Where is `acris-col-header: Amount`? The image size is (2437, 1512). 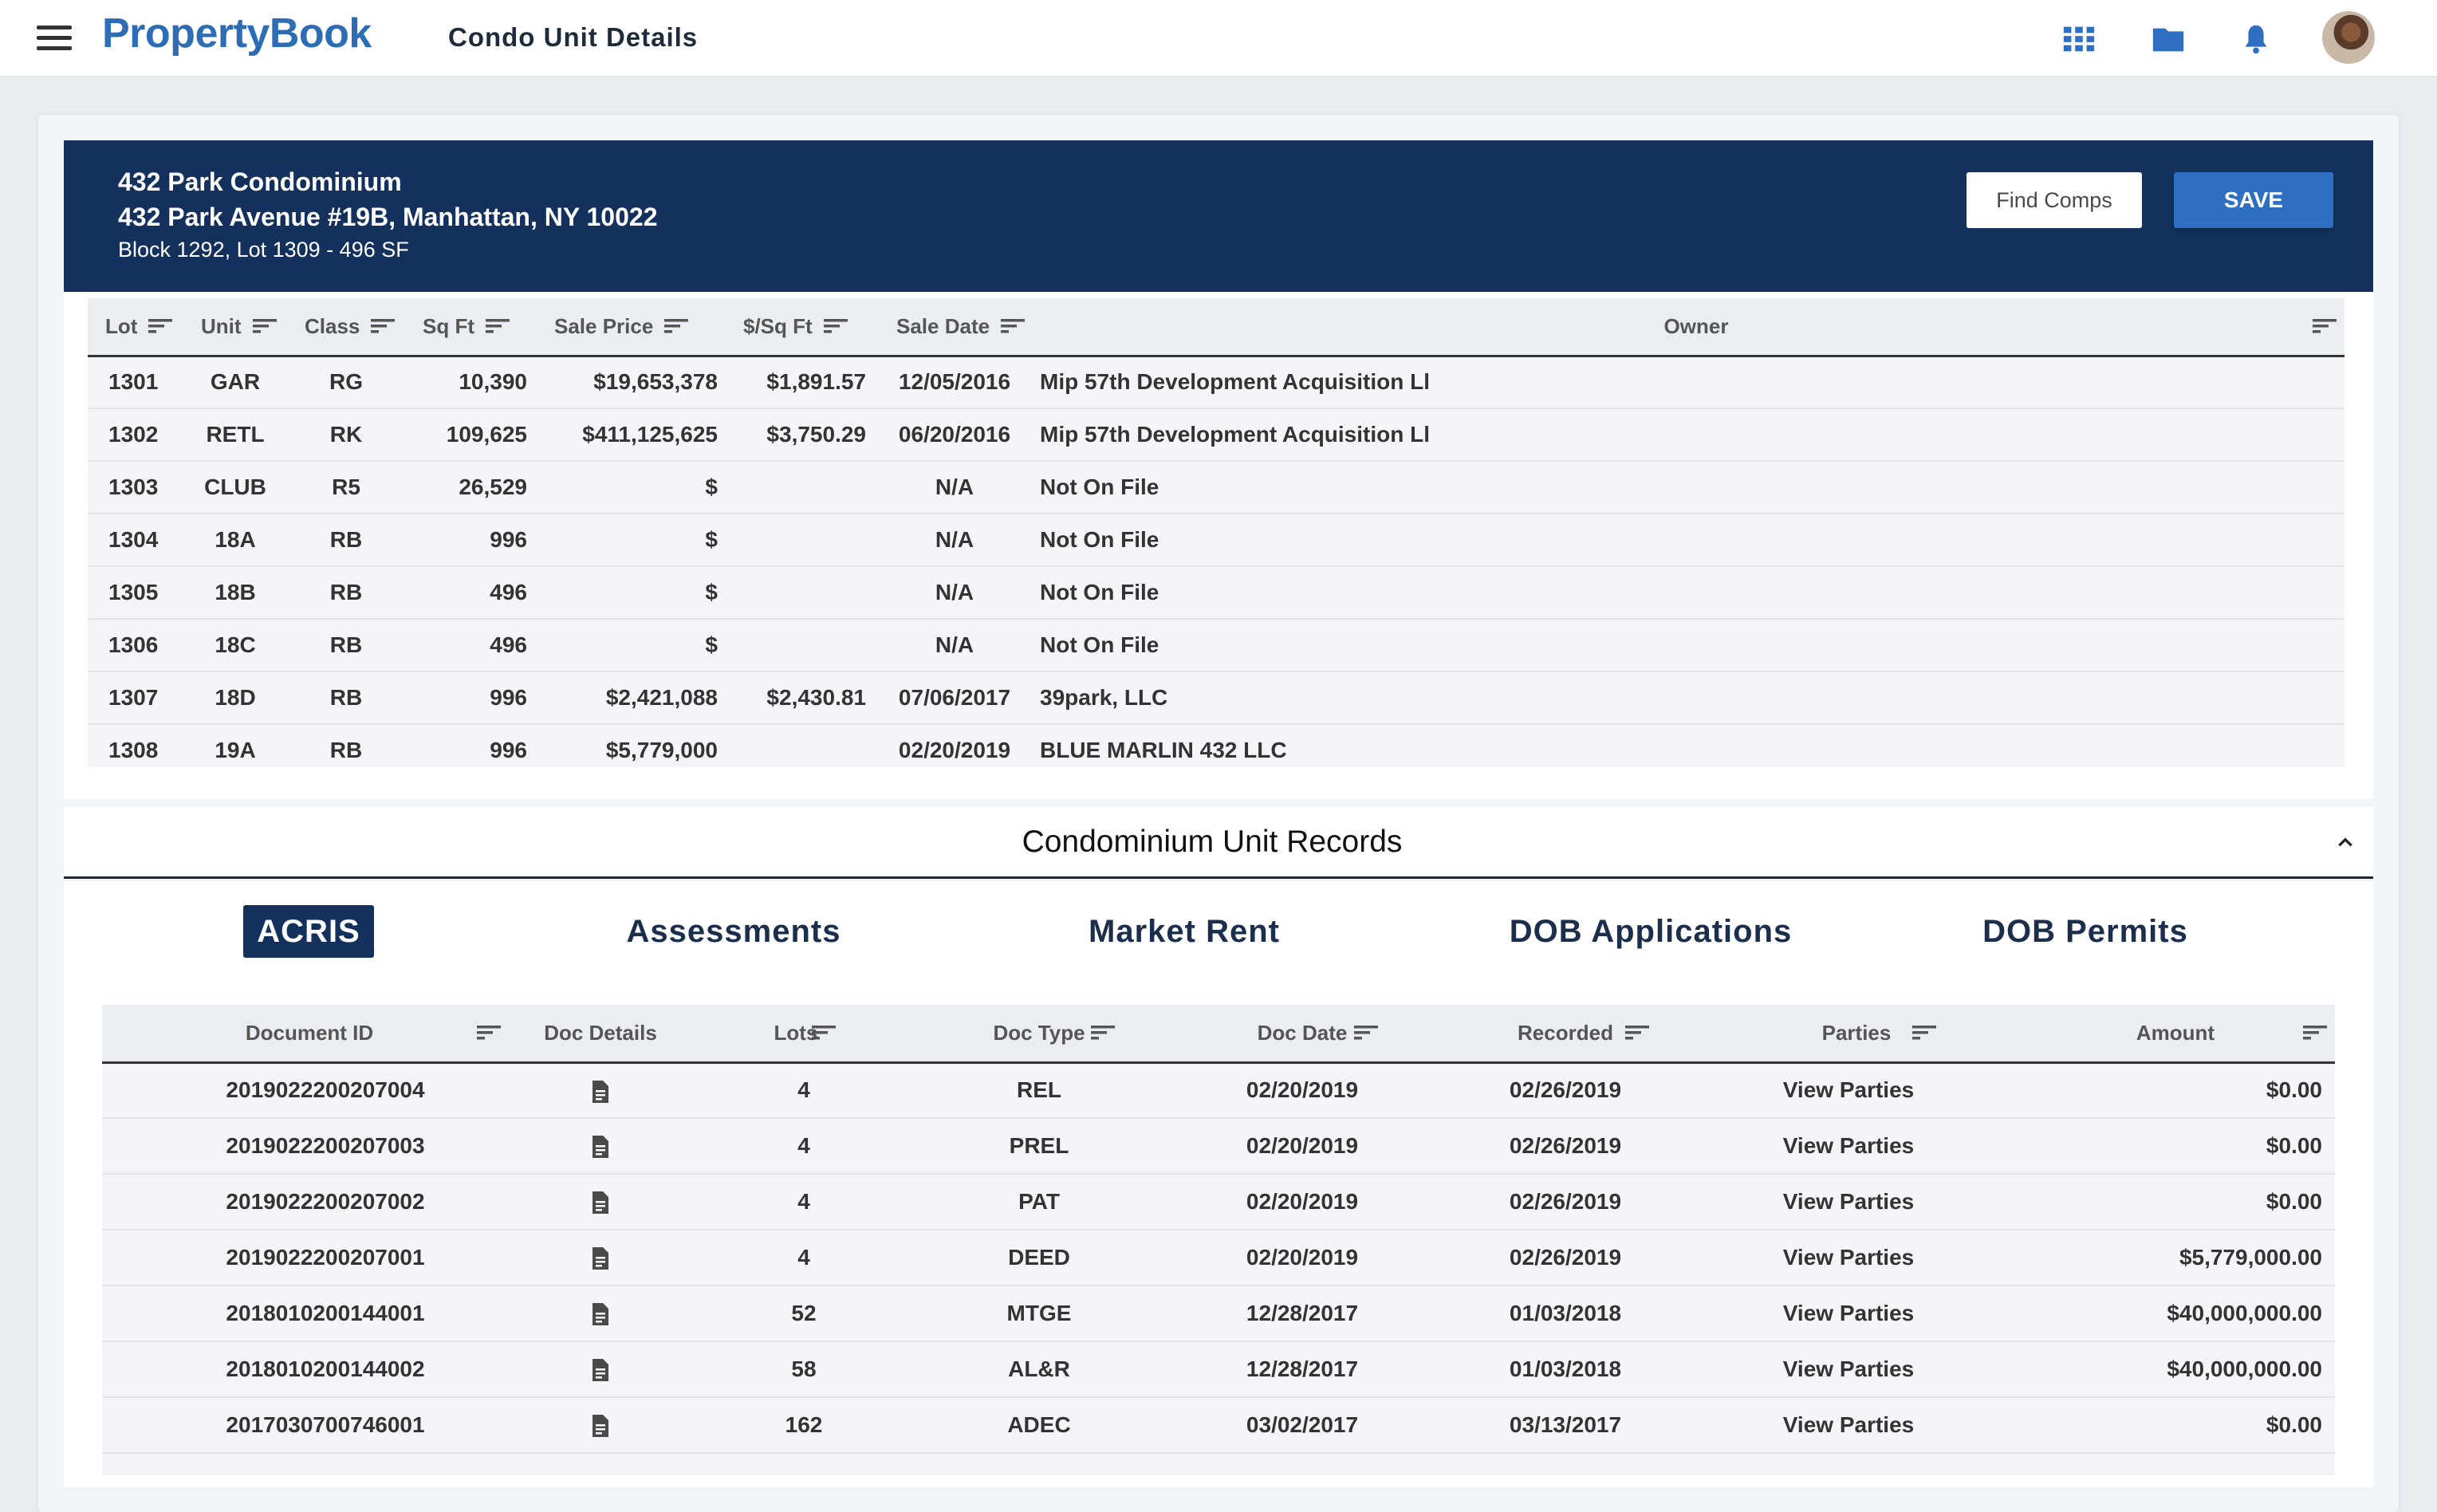 acris-col-header: Amount is located at coordinates (2175, 1034).